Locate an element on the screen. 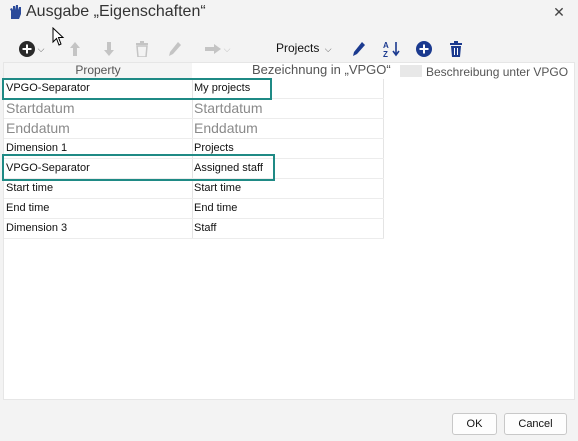  property-cell: End time is located at coordinates (27, 208).